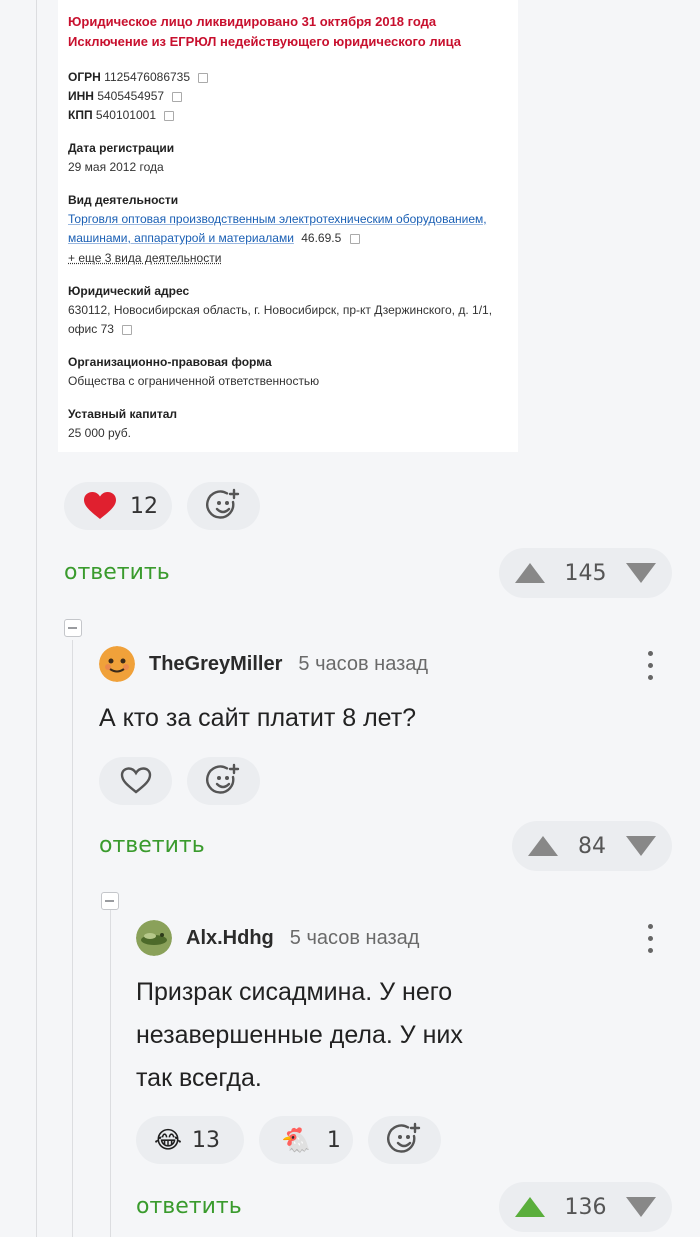 The width and height of the screenshot is (700, 1237). Describe the element at coordinates (530, 1207) in the screenshot. I see `upvote-button-active` at that location.